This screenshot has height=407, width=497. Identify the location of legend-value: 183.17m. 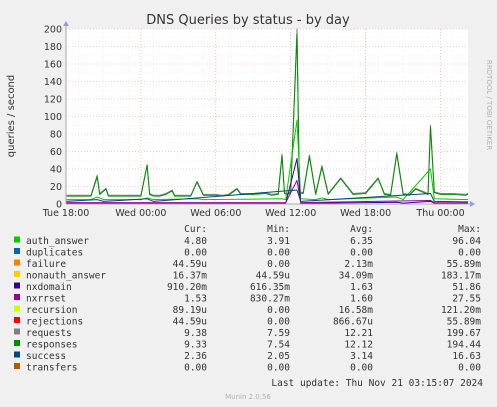
(461, 276).